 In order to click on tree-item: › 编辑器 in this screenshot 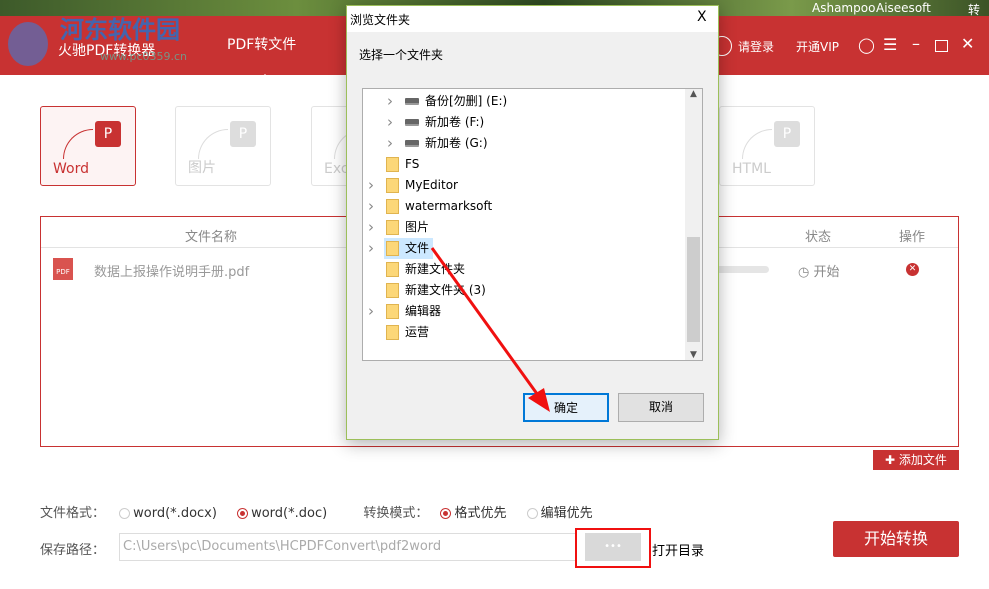, I will do `click(406, 311)`.